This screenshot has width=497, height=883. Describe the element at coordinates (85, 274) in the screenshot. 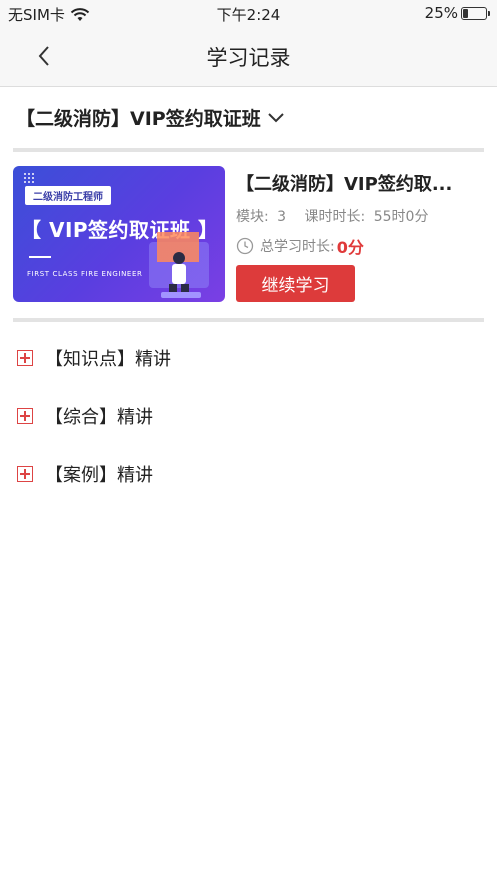

I see `cover-subtitle: FIRST CLASS FIRE ENGINEER` at that location.